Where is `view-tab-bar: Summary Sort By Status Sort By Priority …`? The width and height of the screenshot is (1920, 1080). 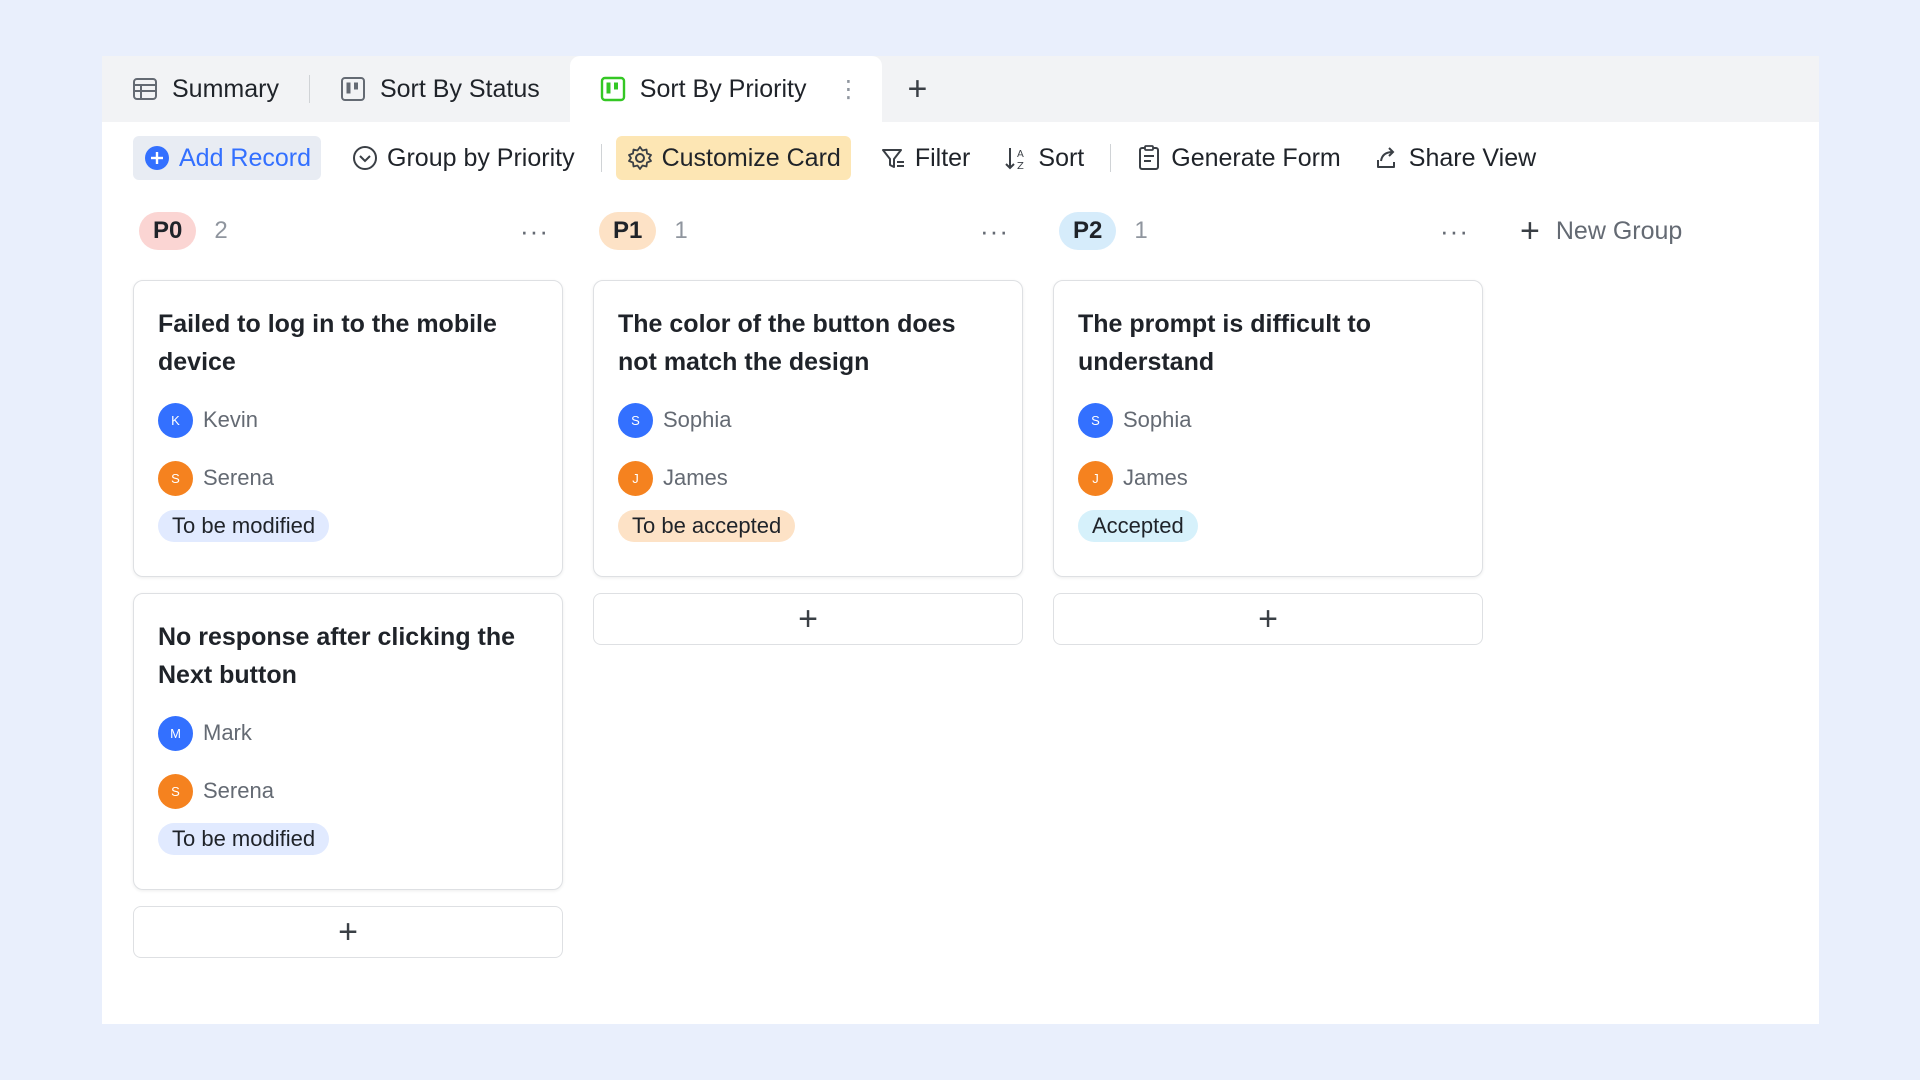 view-tab-bar: Summary Sort By Status Sort By Priority … is located at coordinates (960, 89).